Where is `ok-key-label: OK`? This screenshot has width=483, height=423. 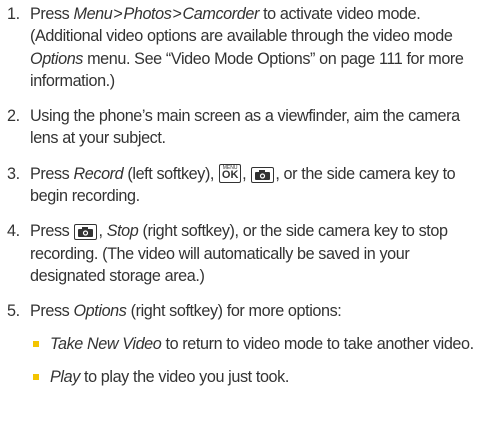 ok-key-label: OK is located at coordinates (230, 174).